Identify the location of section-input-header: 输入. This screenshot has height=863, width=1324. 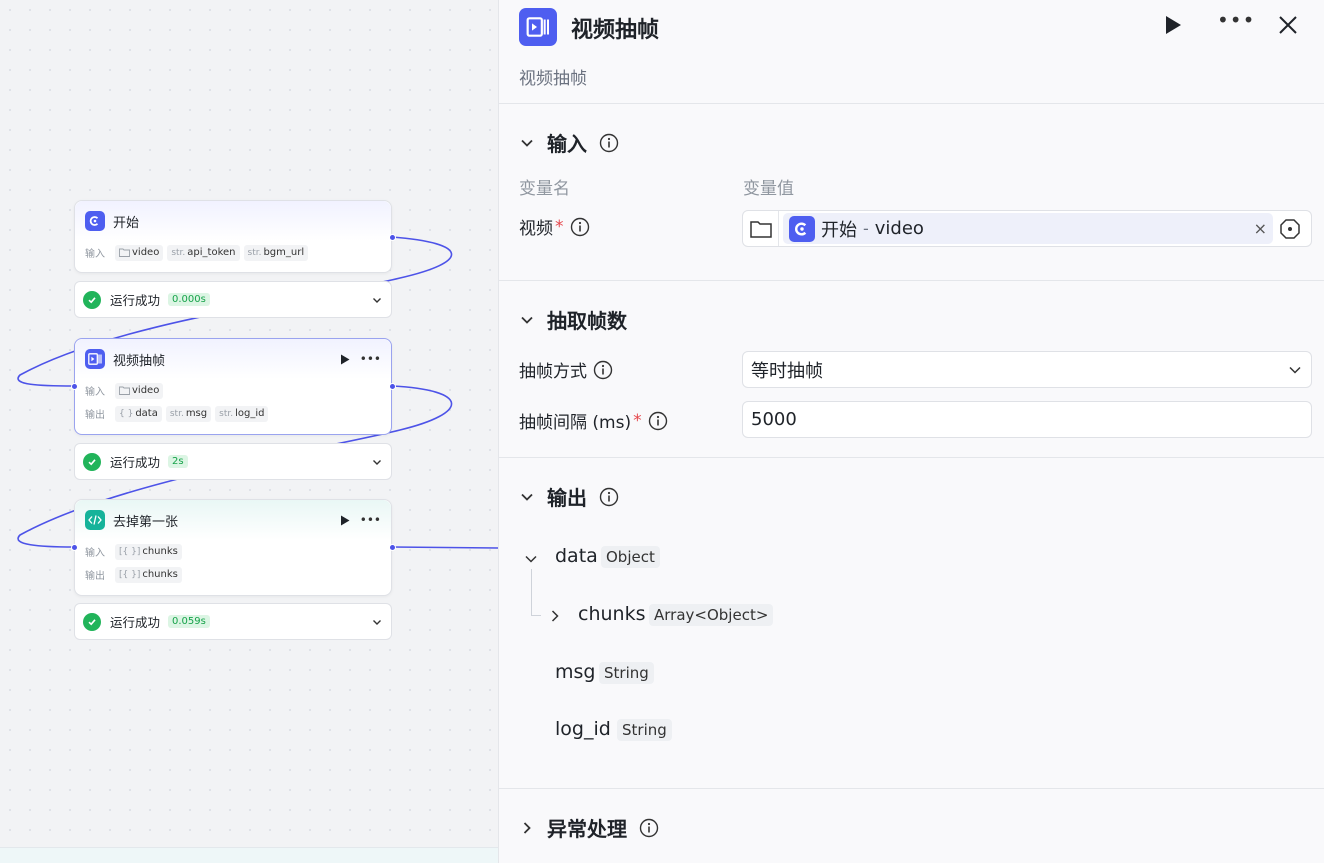
(569, 142).